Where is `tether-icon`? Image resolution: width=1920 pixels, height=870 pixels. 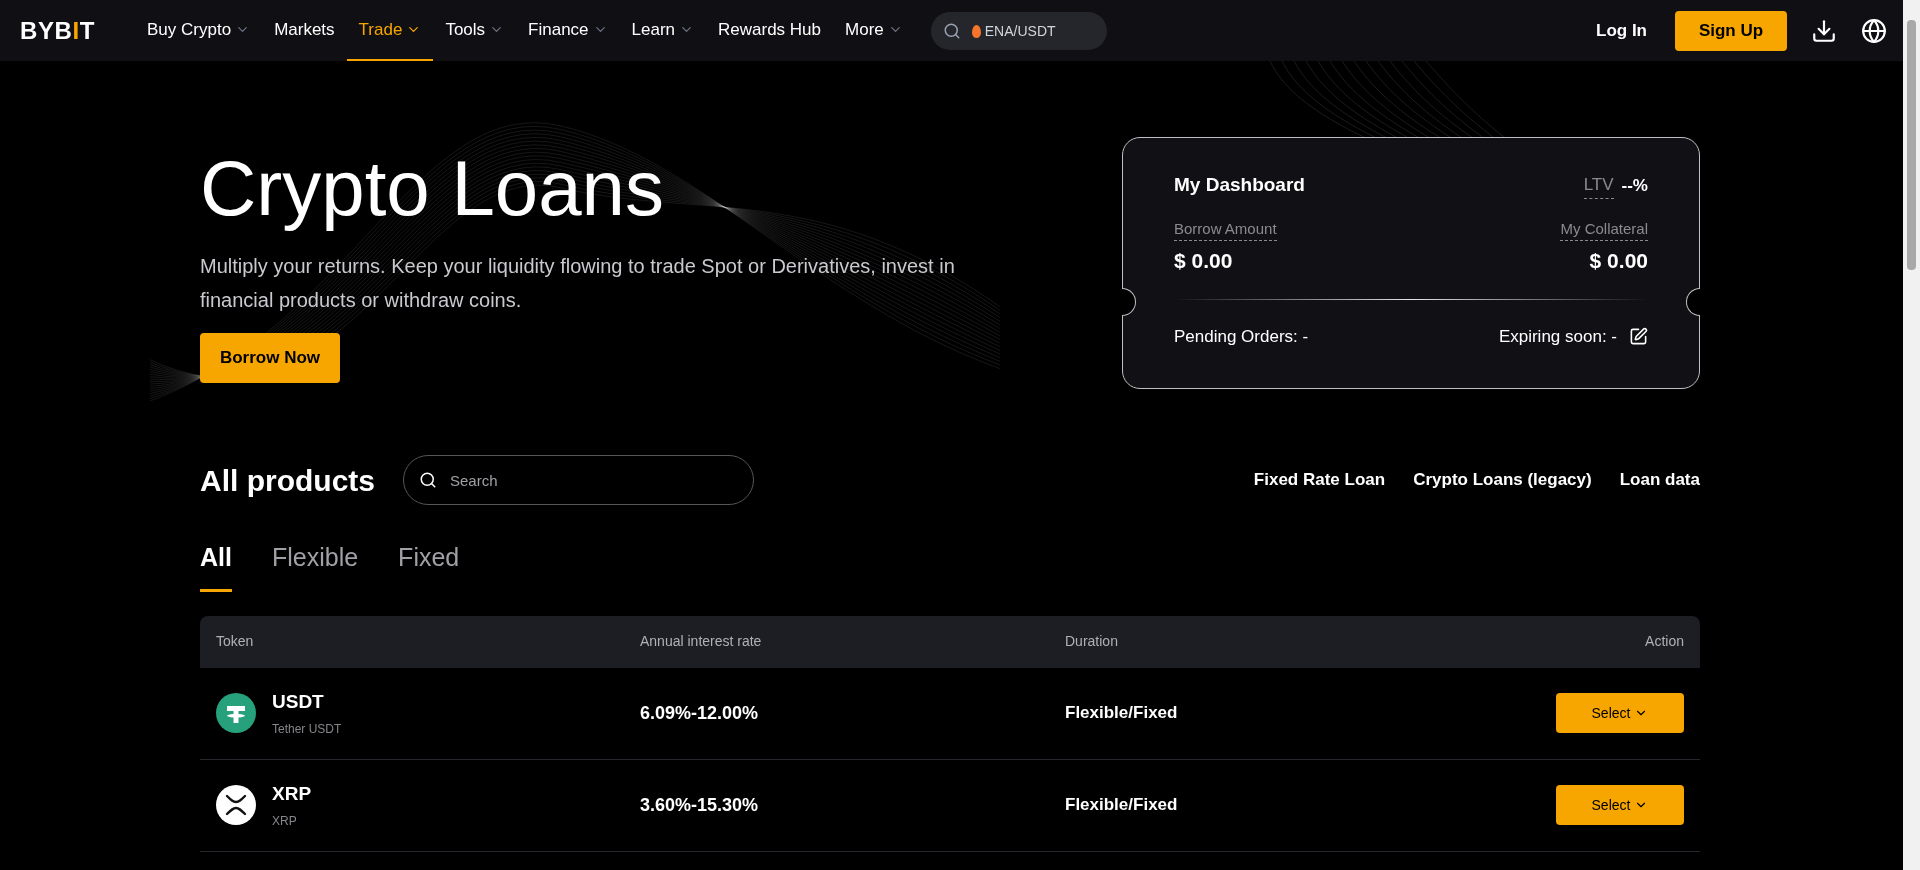 tether-icon is located at coordinates (236, 713).